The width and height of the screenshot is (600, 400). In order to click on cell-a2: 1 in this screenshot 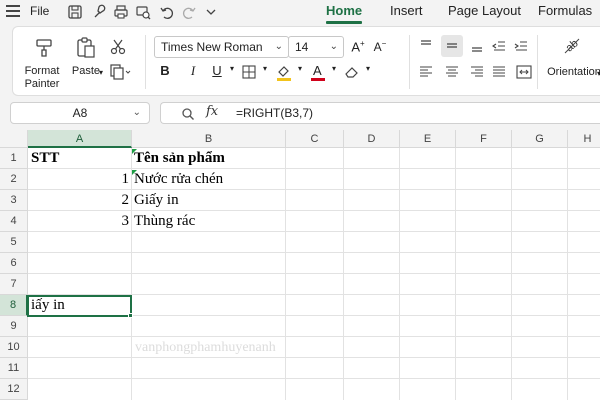, I will do `click(79, 179)`.